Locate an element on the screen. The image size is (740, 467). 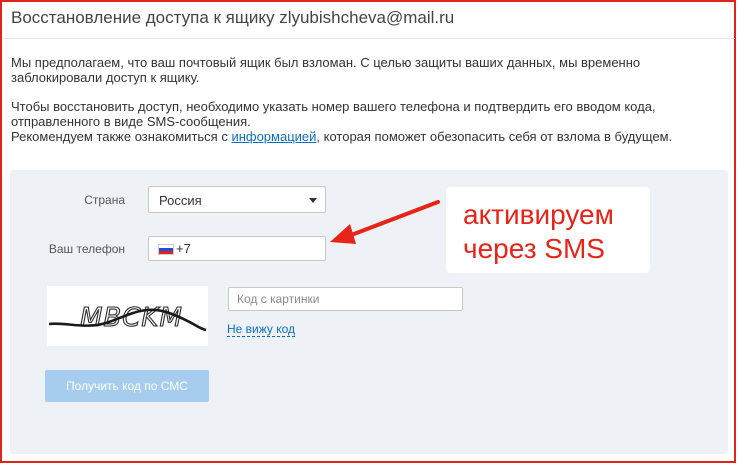
captcha-image: MBCKM is located at coordinates (127, 316).